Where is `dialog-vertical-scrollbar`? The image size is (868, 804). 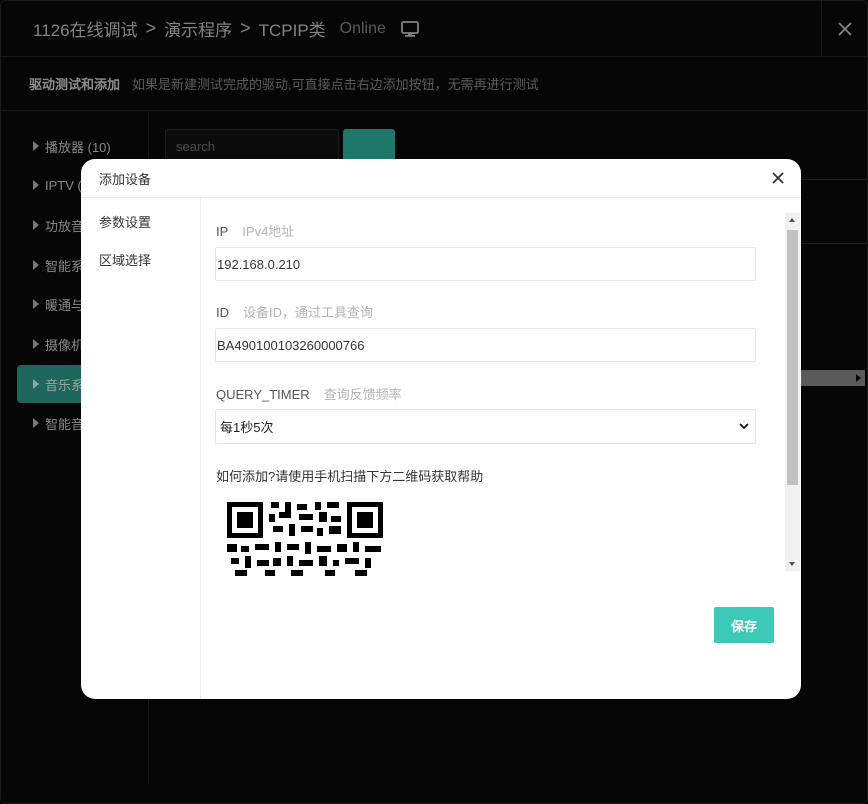 dialog-vertical-scrollbar is located at coordinates (792, 392).